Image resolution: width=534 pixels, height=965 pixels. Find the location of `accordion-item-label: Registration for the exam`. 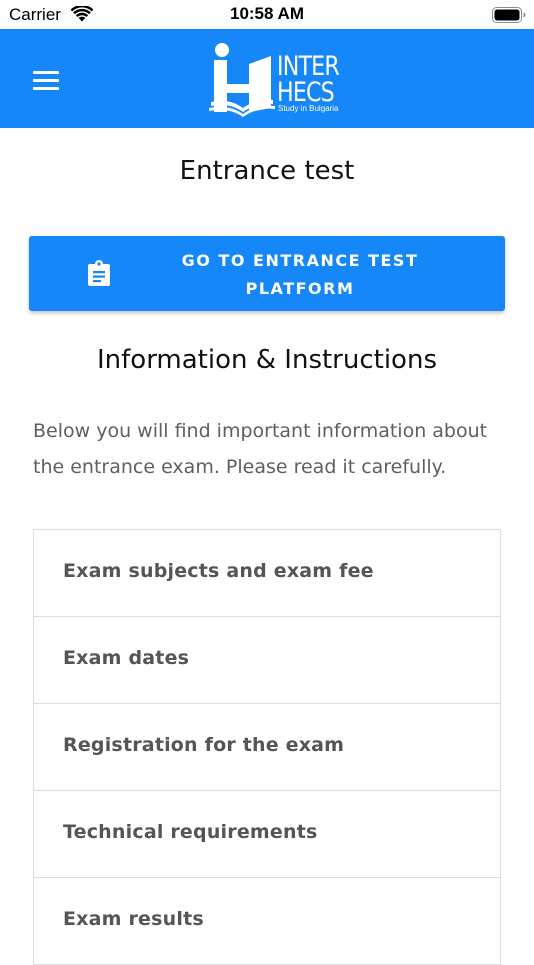

accordion-item-label: Registration for the exam is located at coordinates (204, 745).